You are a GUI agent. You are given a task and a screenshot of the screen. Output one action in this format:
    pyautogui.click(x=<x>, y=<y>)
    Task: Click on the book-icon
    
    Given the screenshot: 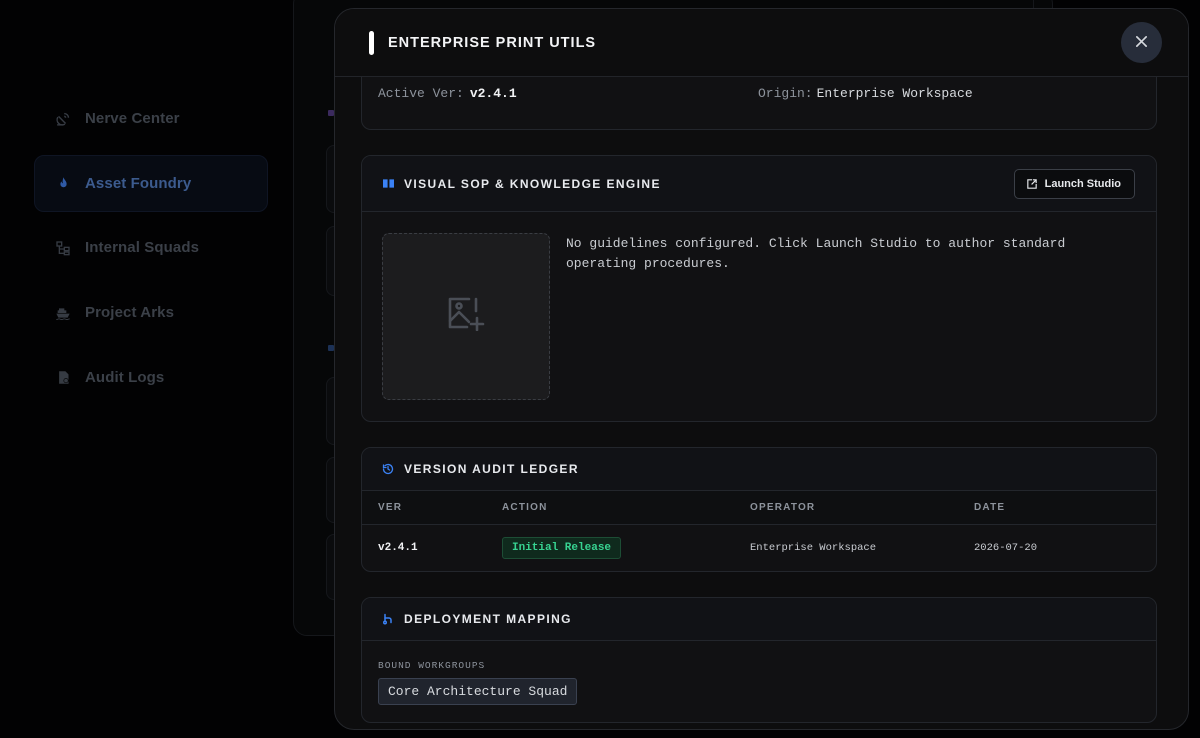 What is the action you would take?
    pyautogui.click(x=388, y=184)
    